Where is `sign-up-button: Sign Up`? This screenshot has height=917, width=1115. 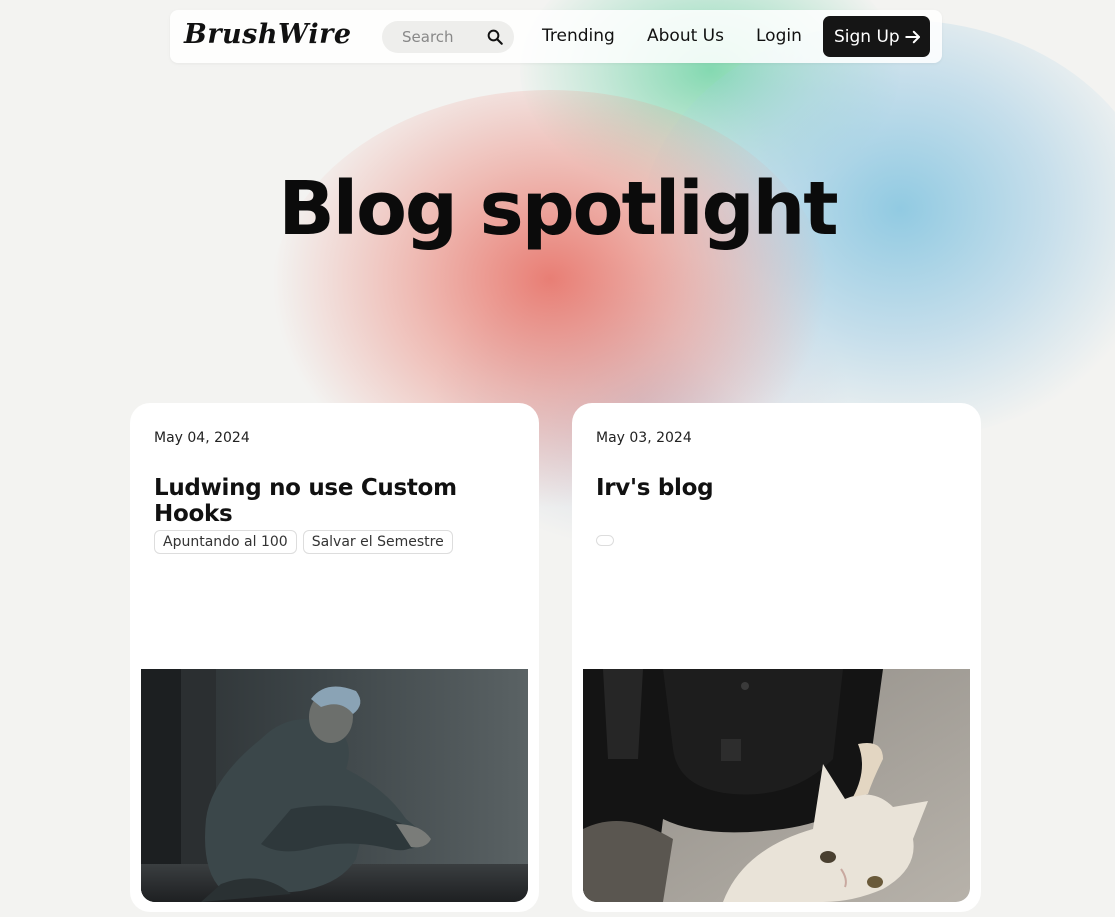
sign-up-button: Sign Up is located at coordinates (876, 36).